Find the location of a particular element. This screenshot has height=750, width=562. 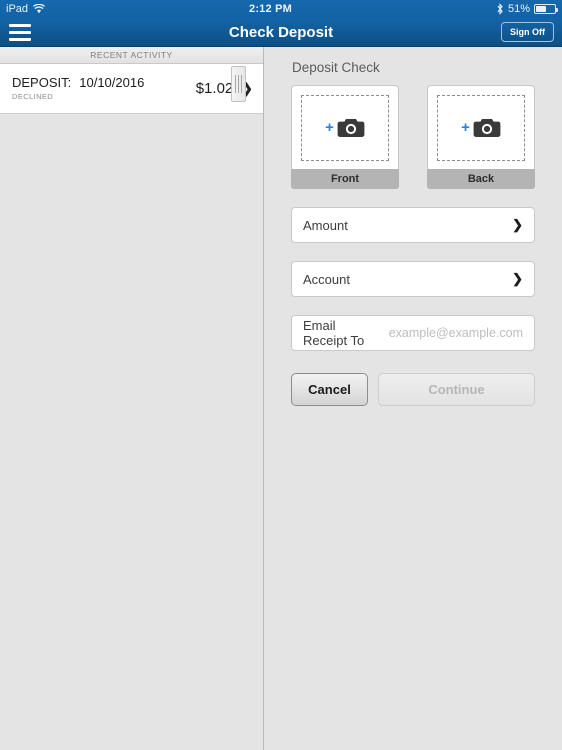

sign-off-button: Sign Off is located at coordinates (527, 32).